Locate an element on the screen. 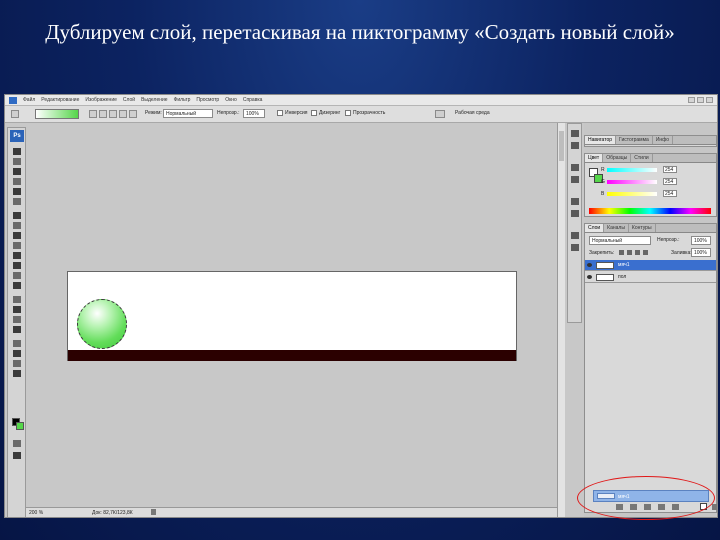  type-tool-icon is located at coordinates (17, 309).